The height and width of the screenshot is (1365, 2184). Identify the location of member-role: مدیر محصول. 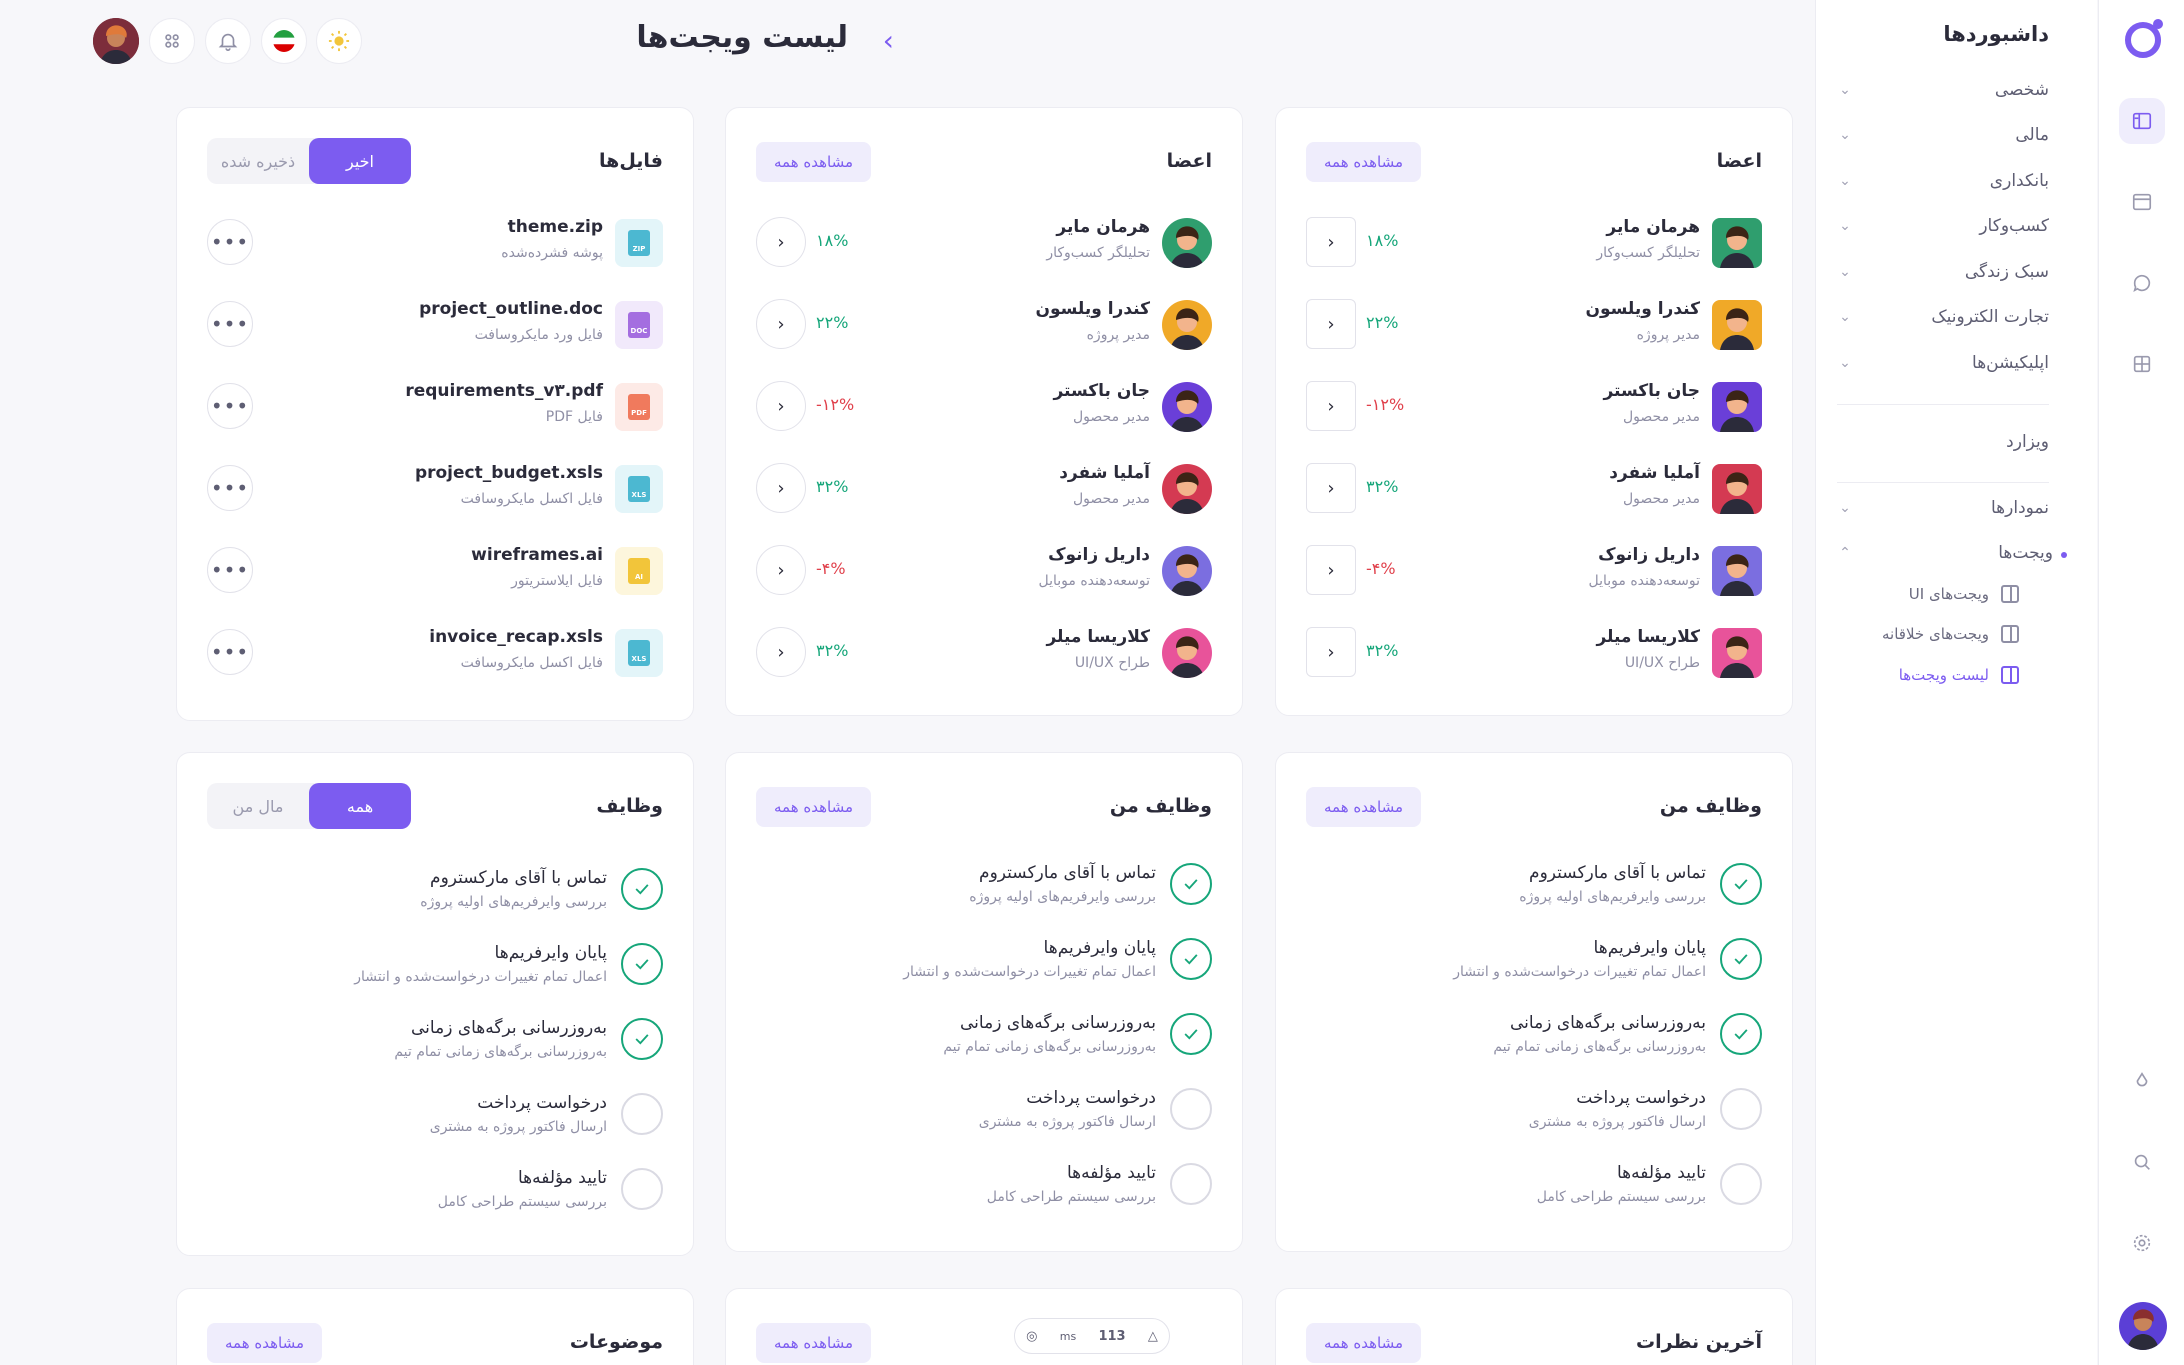
(1111, 417).